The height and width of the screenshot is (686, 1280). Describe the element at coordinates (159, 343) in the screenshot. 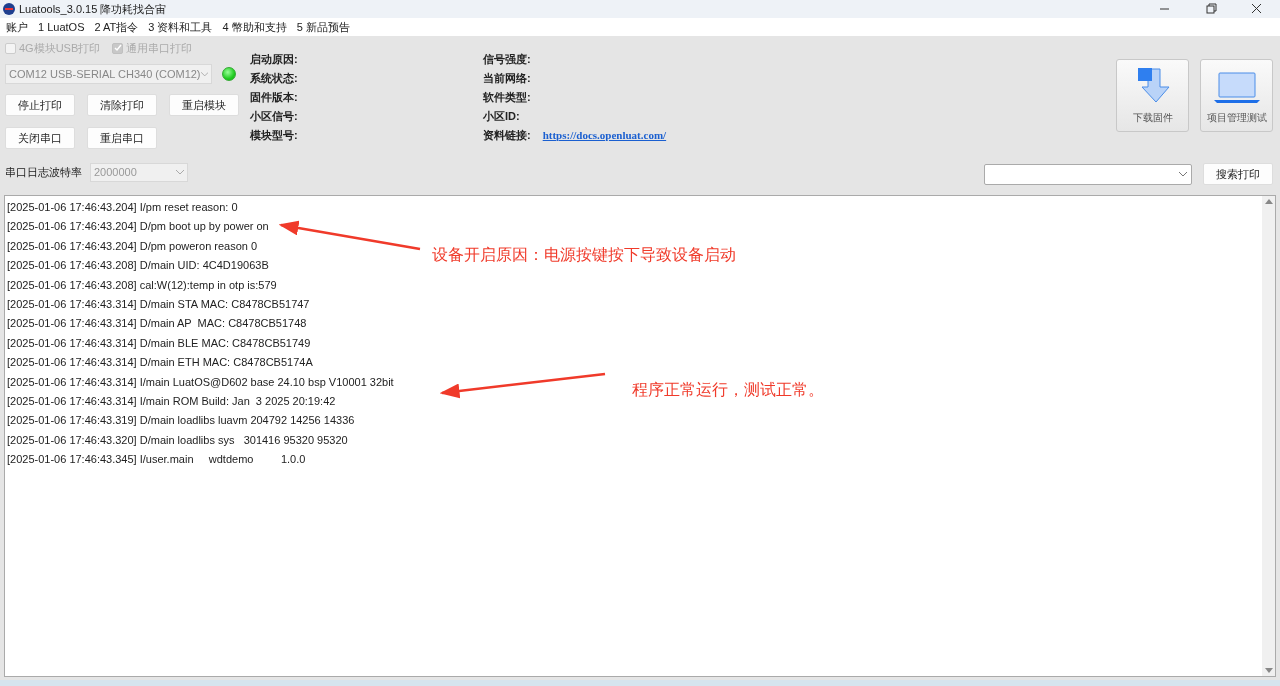

I see `log-line: [2025-01-06 17:46:43.314] D/main BLE MAC: C8478CB51749` at that location.